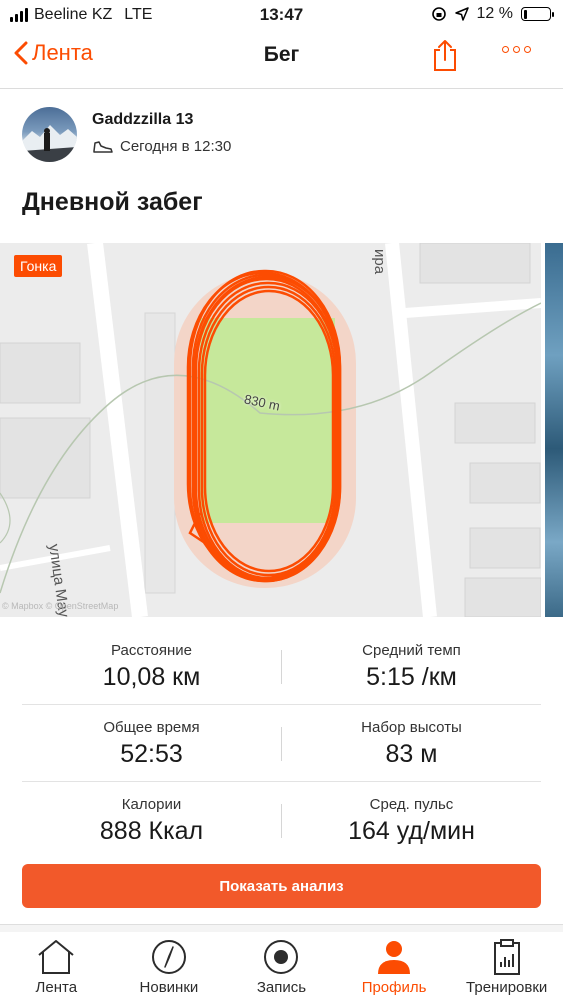 The height and width of the screenshot is (1000, 563). Describe the element at coordinates (168, 957) in the screenshot. I see `compass-icon` at that location.